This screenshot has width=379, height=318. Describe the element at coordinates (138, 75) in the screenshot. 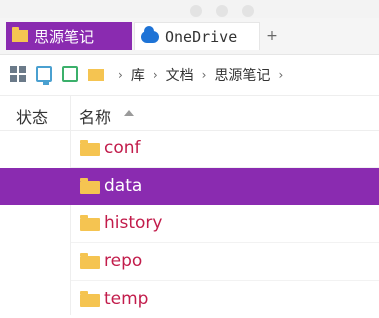

I see `breadcrumb-item: 库` at that location.